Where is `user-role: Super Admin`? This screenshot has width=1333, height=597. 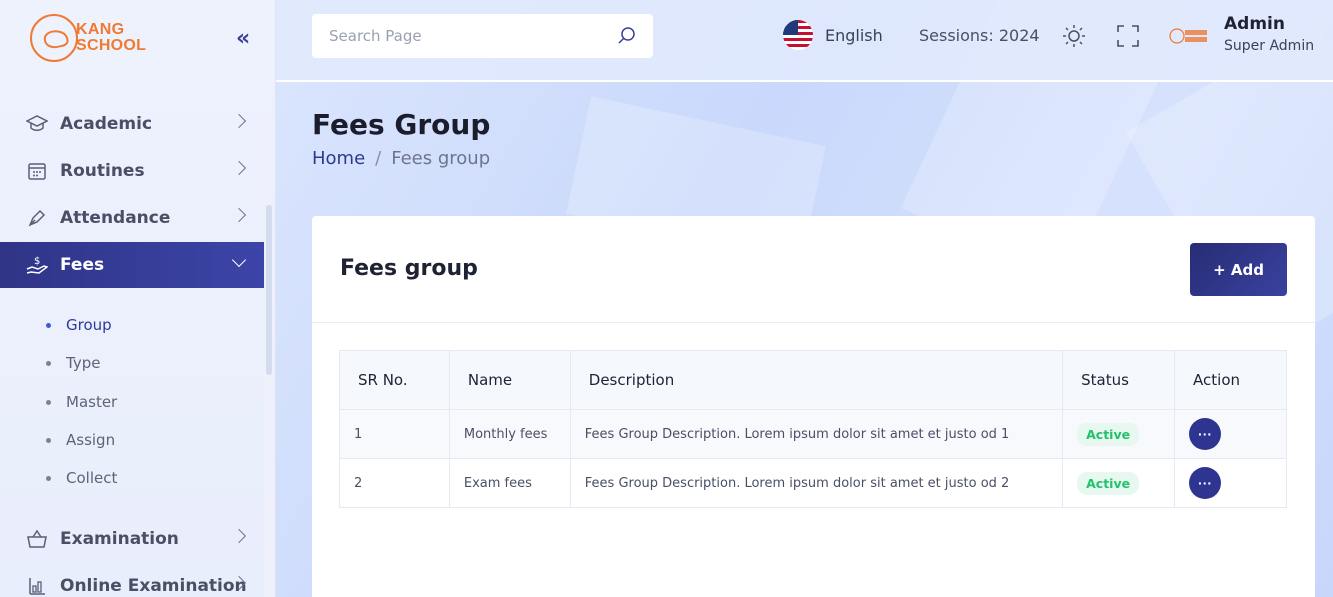 user-role: Super Admin is located at coordinates (1269, 46).